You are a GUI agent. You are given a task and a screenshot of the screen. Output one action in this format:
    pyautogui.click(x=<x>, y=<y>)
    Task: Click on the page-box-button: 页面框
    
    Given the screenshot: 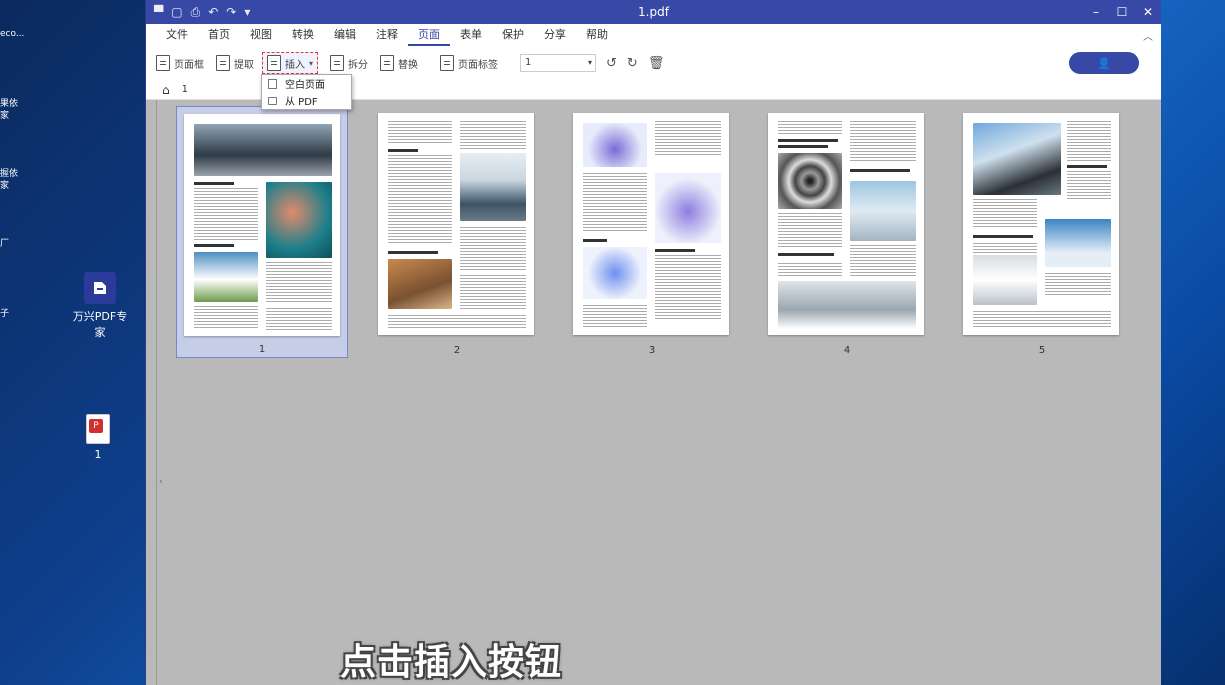 What is the action you would take?
    pyautogui.click(x=180, y=63)
    